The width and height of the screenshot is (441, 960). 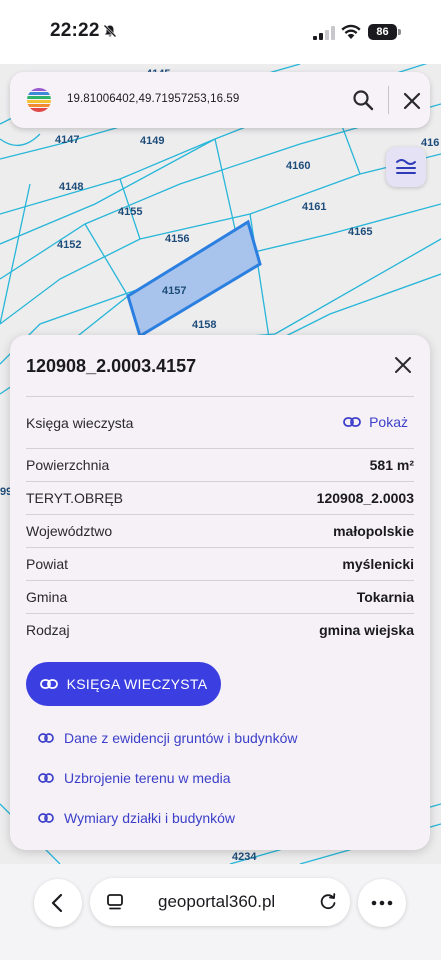 I want to click on row-label: Województwo, so click(x=69, y=531).